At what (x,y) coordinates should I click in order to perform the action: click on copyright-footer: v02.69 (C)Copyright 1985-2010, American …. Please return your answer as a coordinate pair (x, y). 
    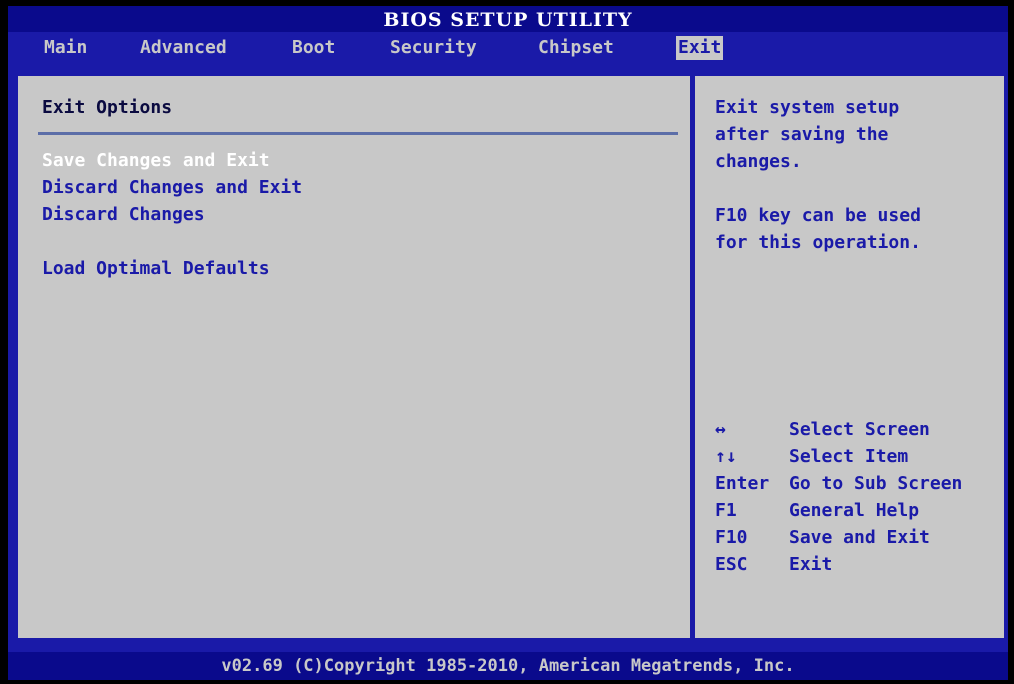
    Looking at the image, I should click on (508, 666).